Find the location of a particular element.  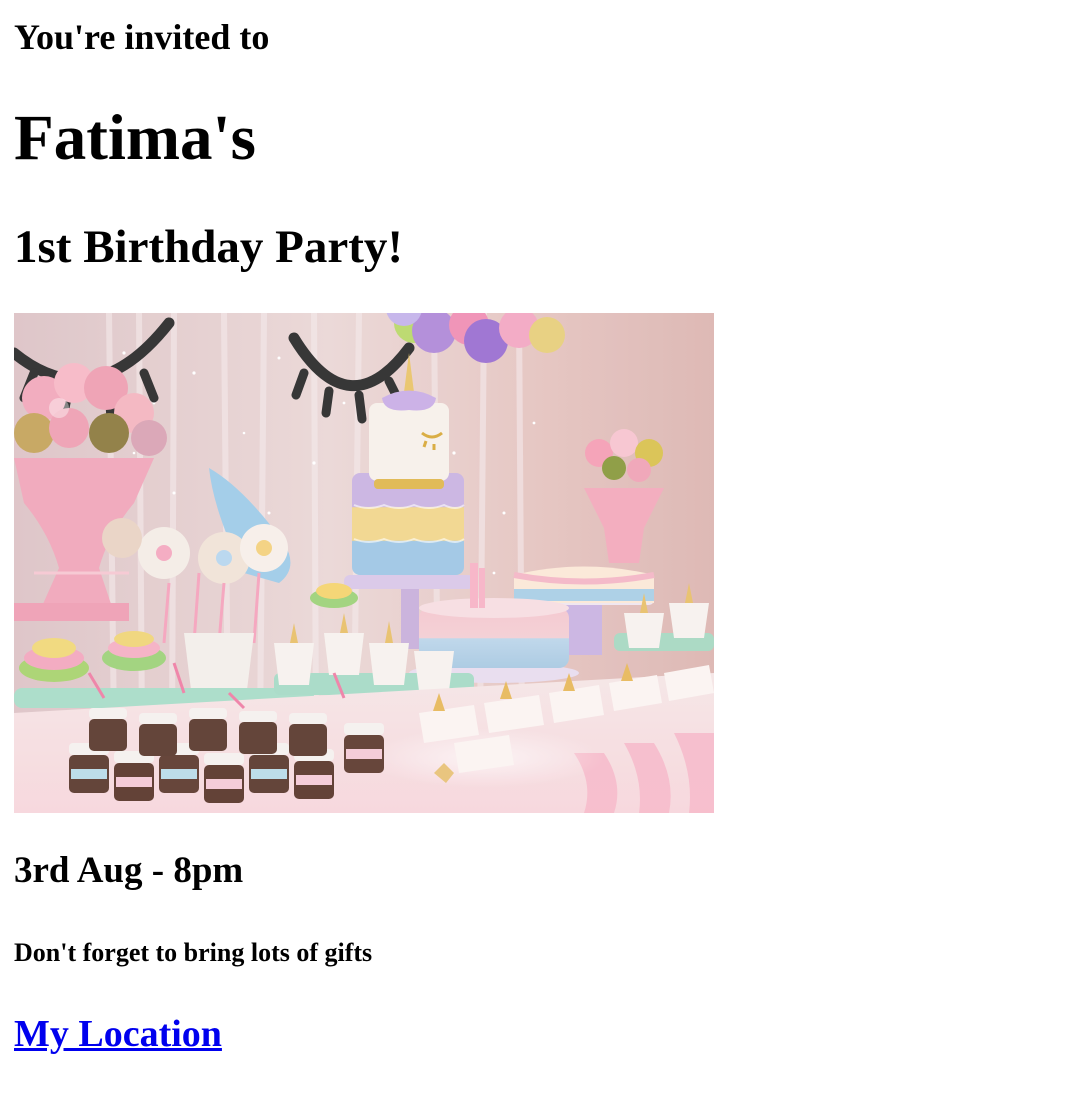

event-title: 1st Birthday Party! is located at coordinates (209, 247).